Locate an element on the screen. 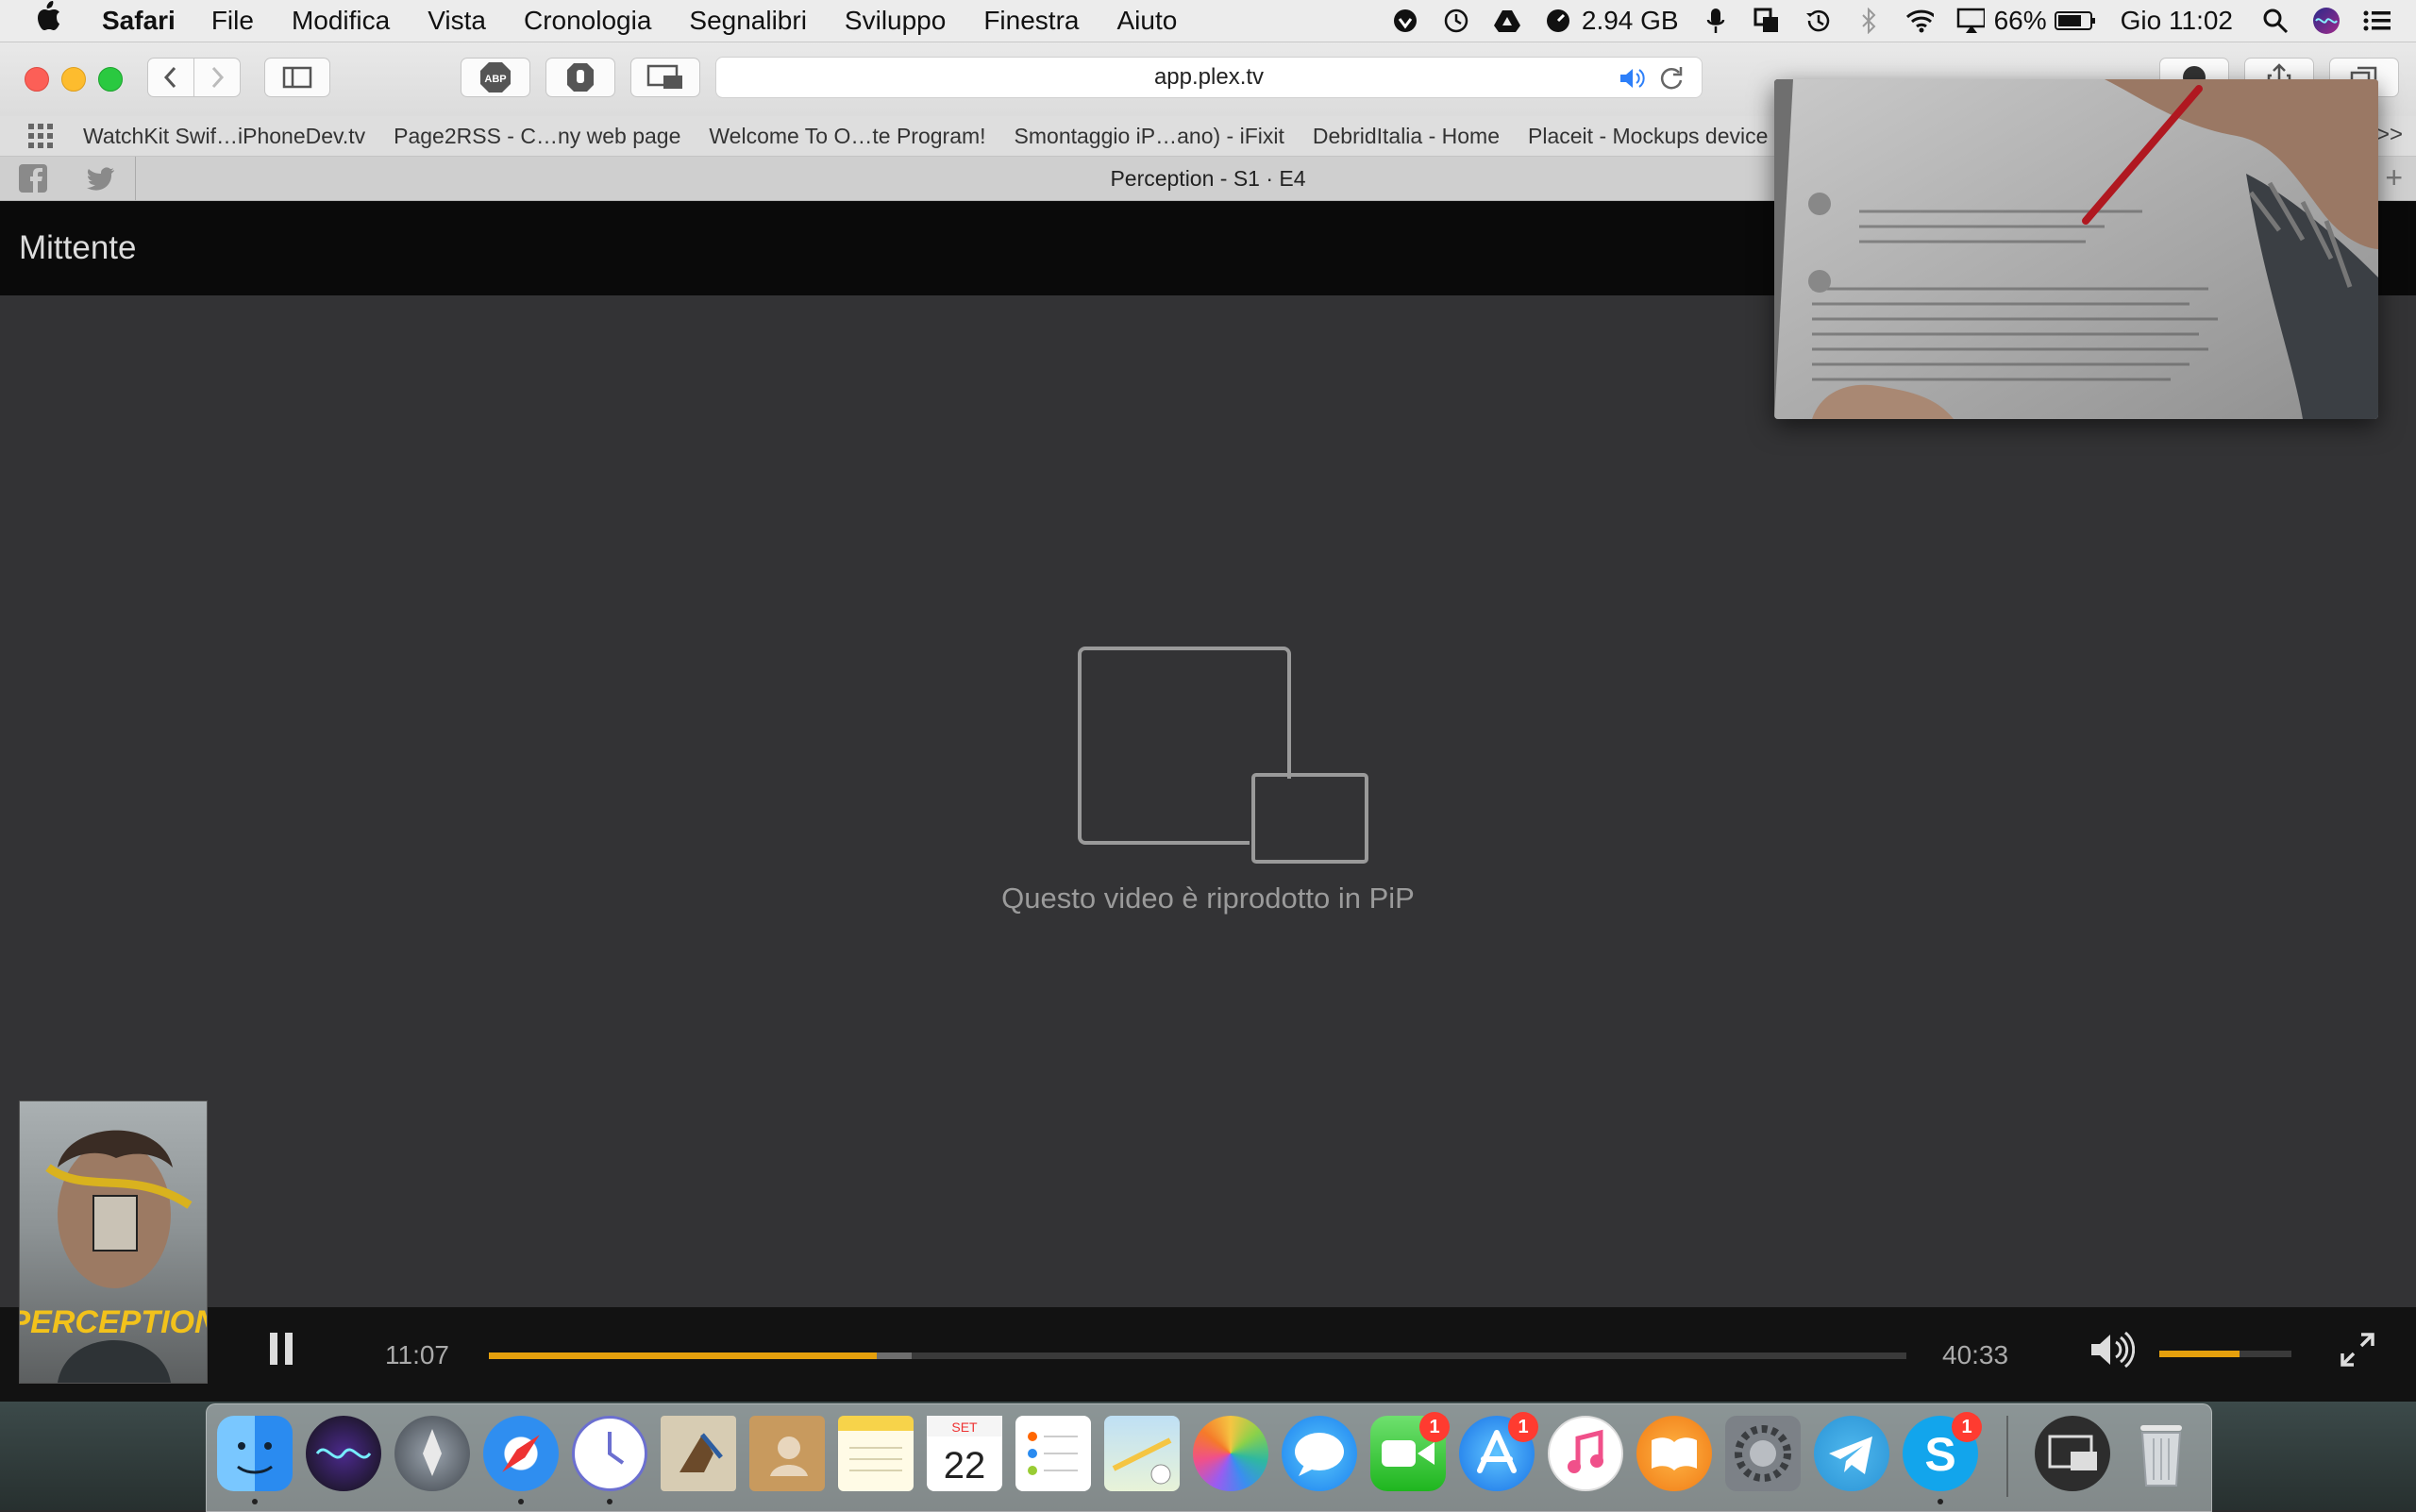 The image size is (2416, 1512). menu-finestra: Finestra is located at coordinates (1031, 21).